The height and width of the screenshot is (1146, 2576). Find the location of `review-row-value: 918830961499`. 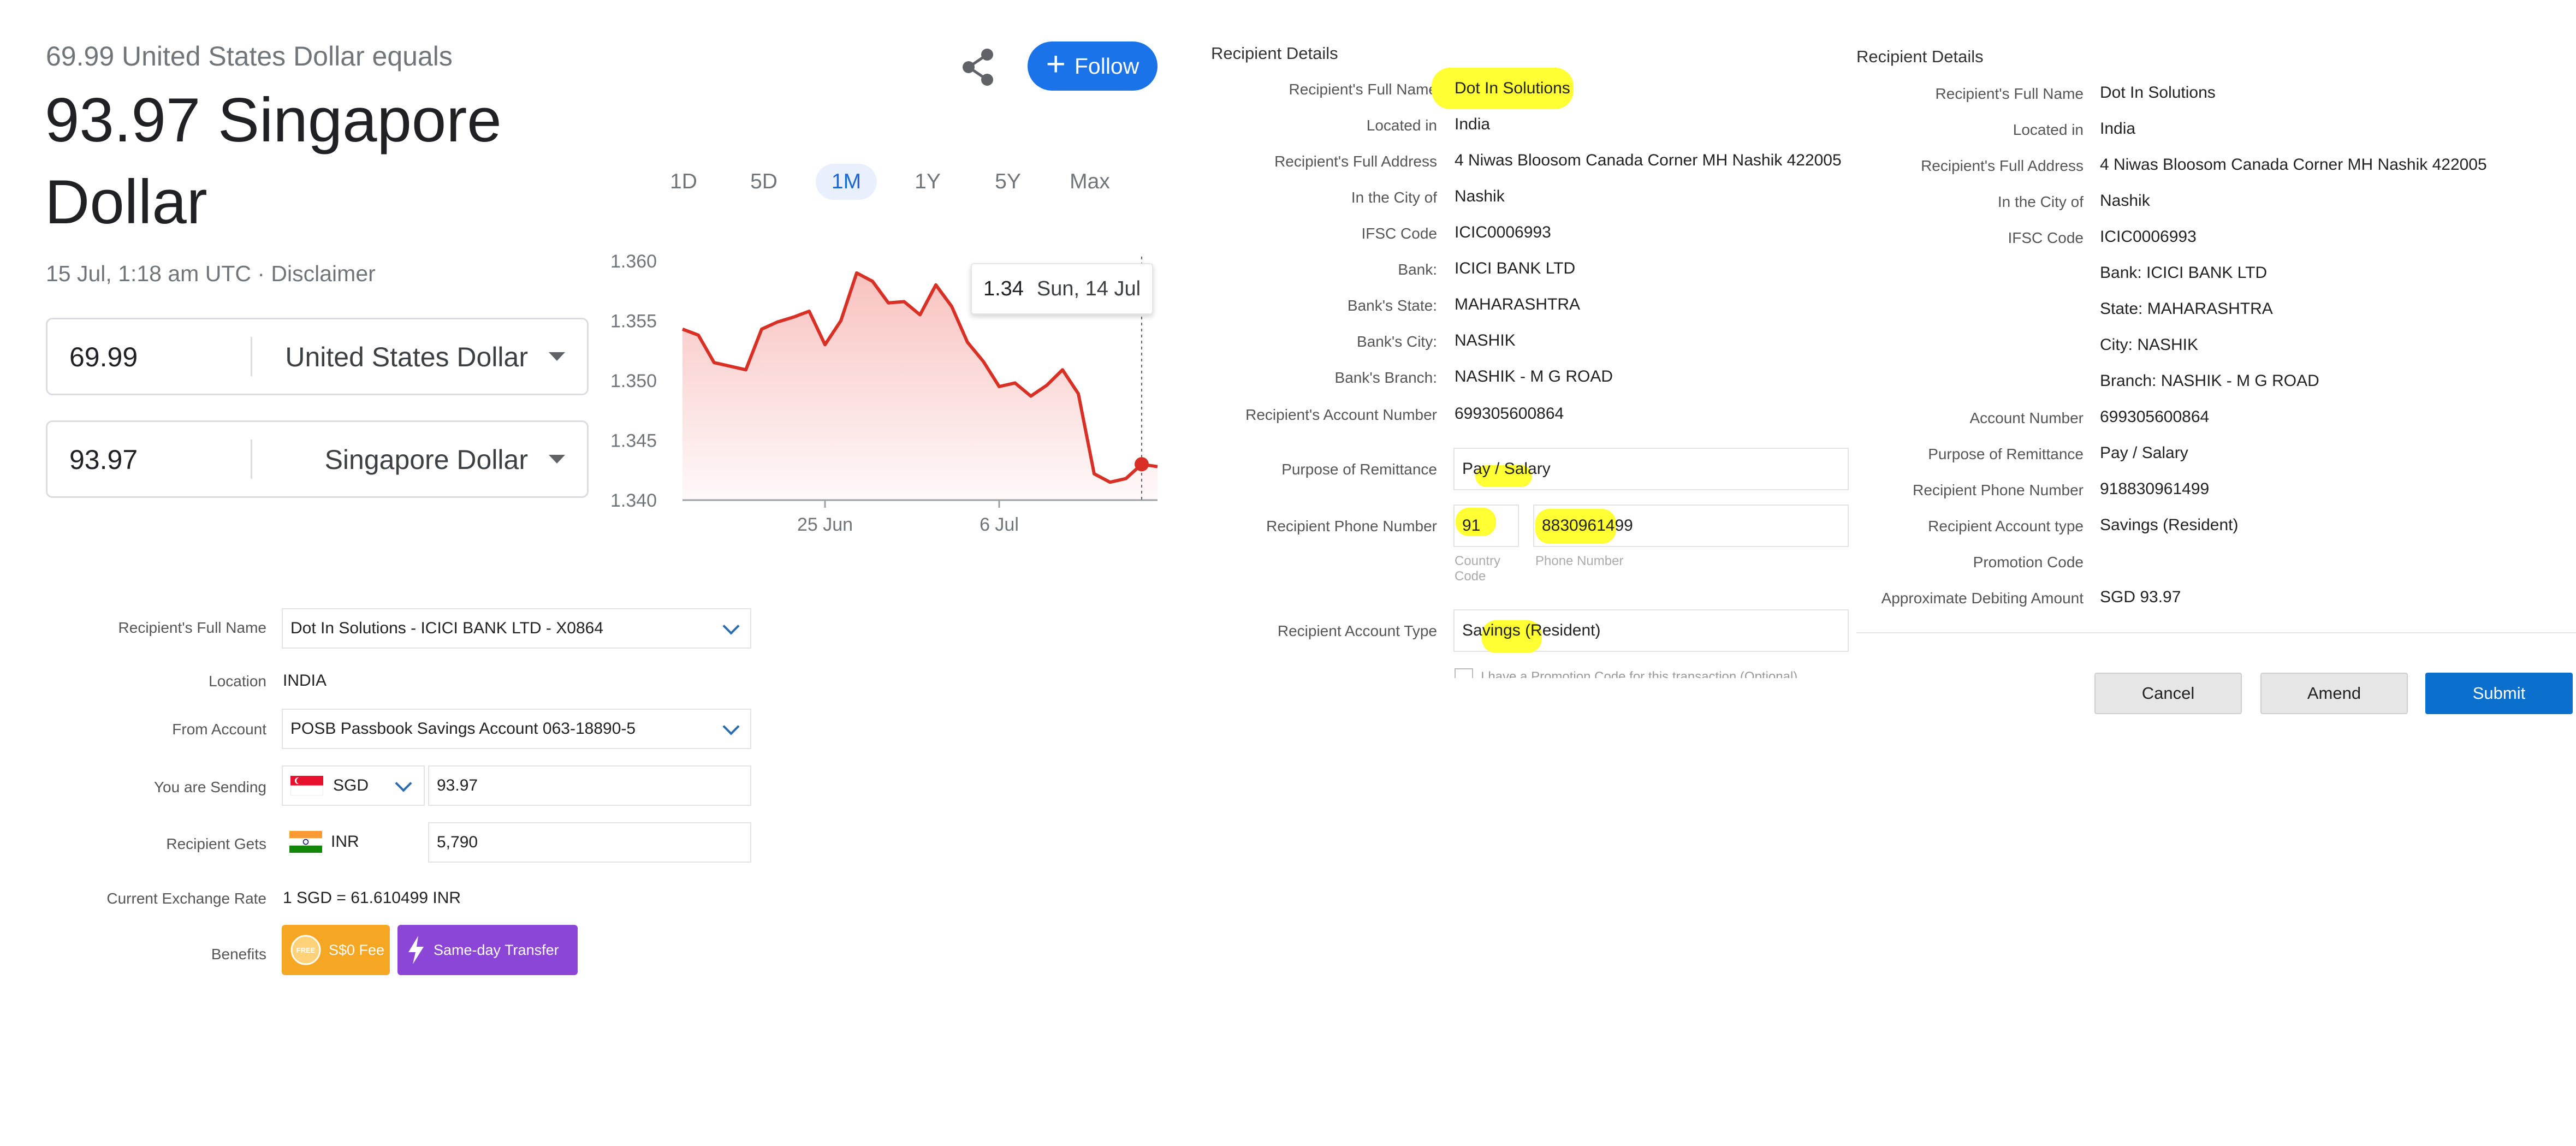

review-row-value: 918830961499 is located at coordinates (2155, 489).